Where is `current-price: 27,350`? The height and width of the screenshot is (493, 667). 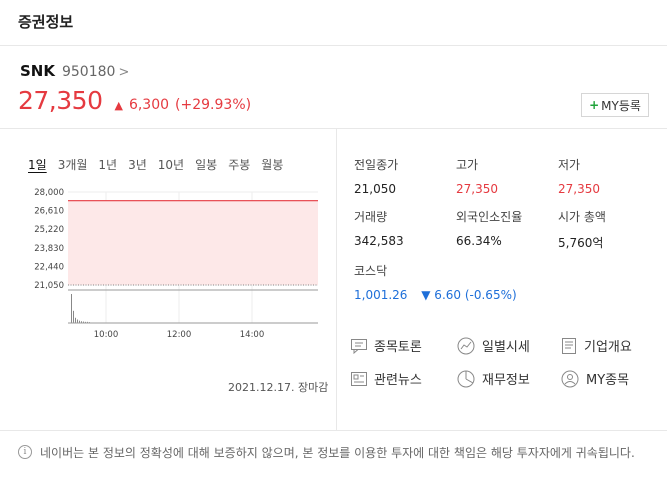 current-price: 27,350 is located at coordinates (60, 100).